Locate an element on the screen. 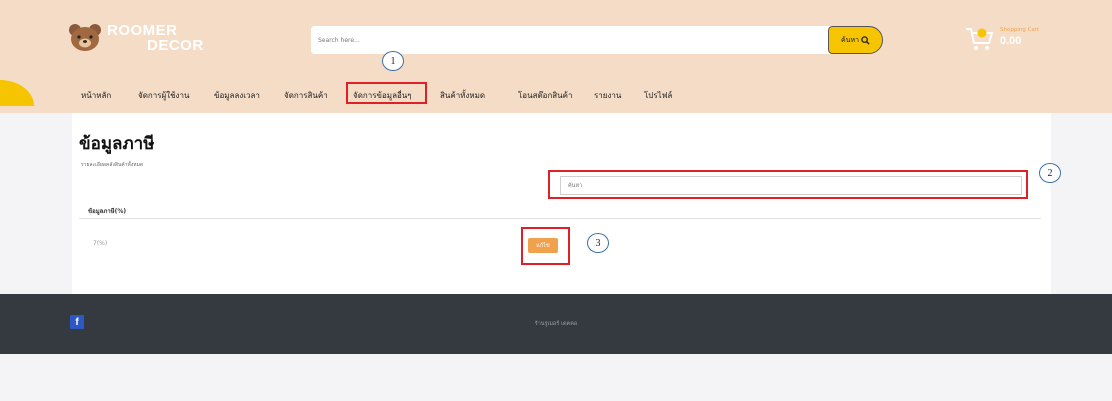 This screenshot has height=401, width=1112. cart-total: 0.00 is located at coordinates (1011, 41).